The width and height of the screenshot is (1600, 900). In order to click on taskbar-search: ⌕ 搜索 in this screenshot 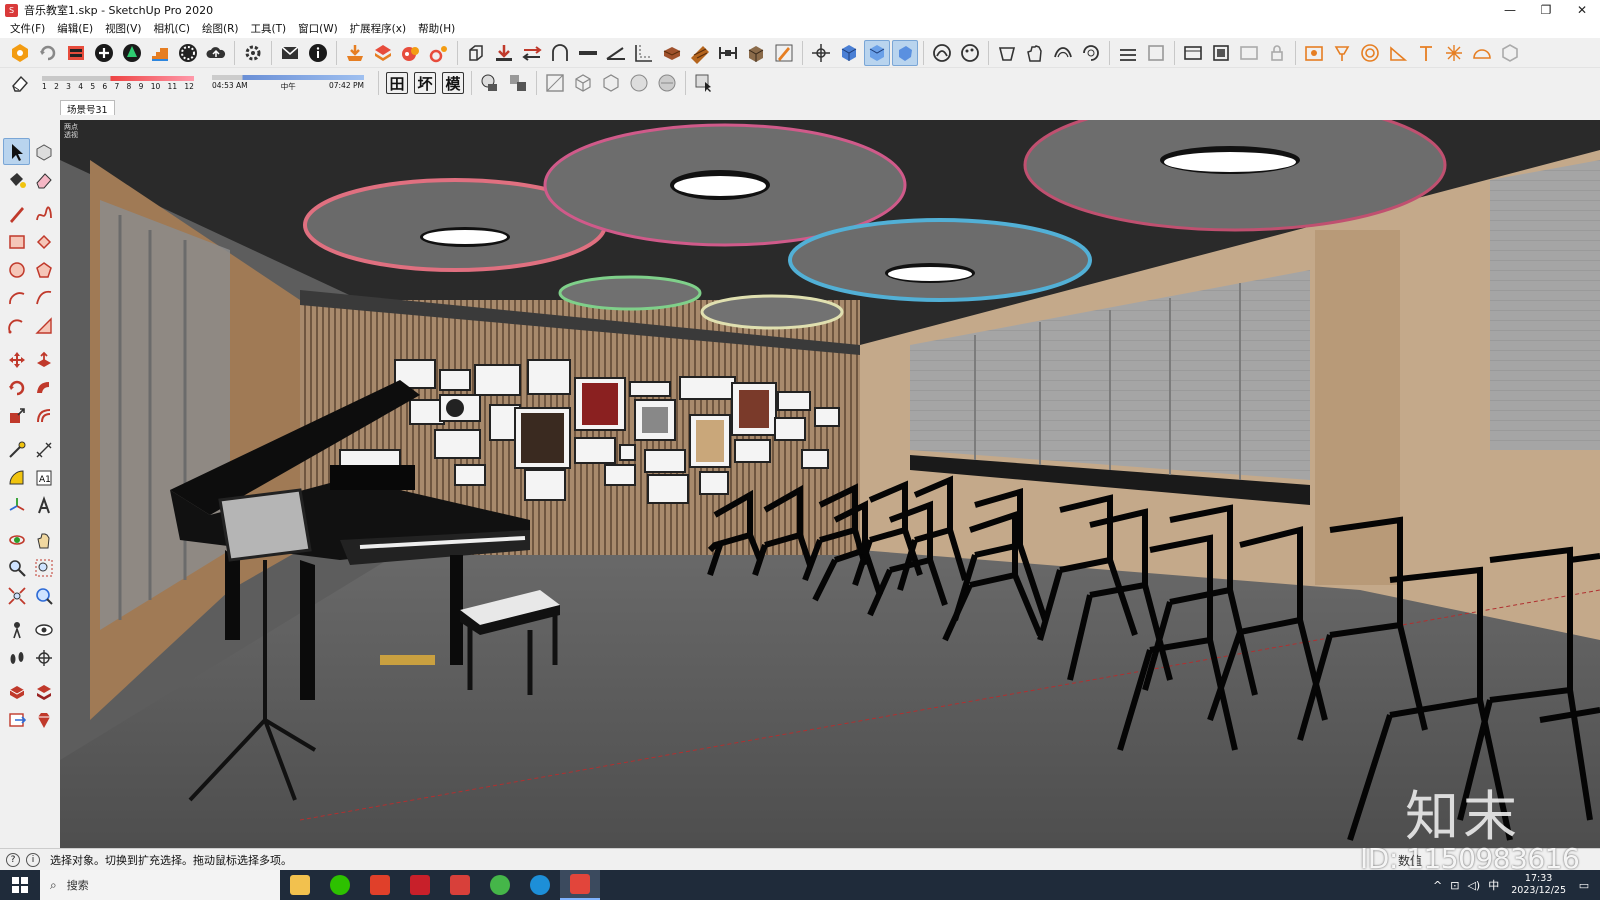, I will do `click(160, 885)`.